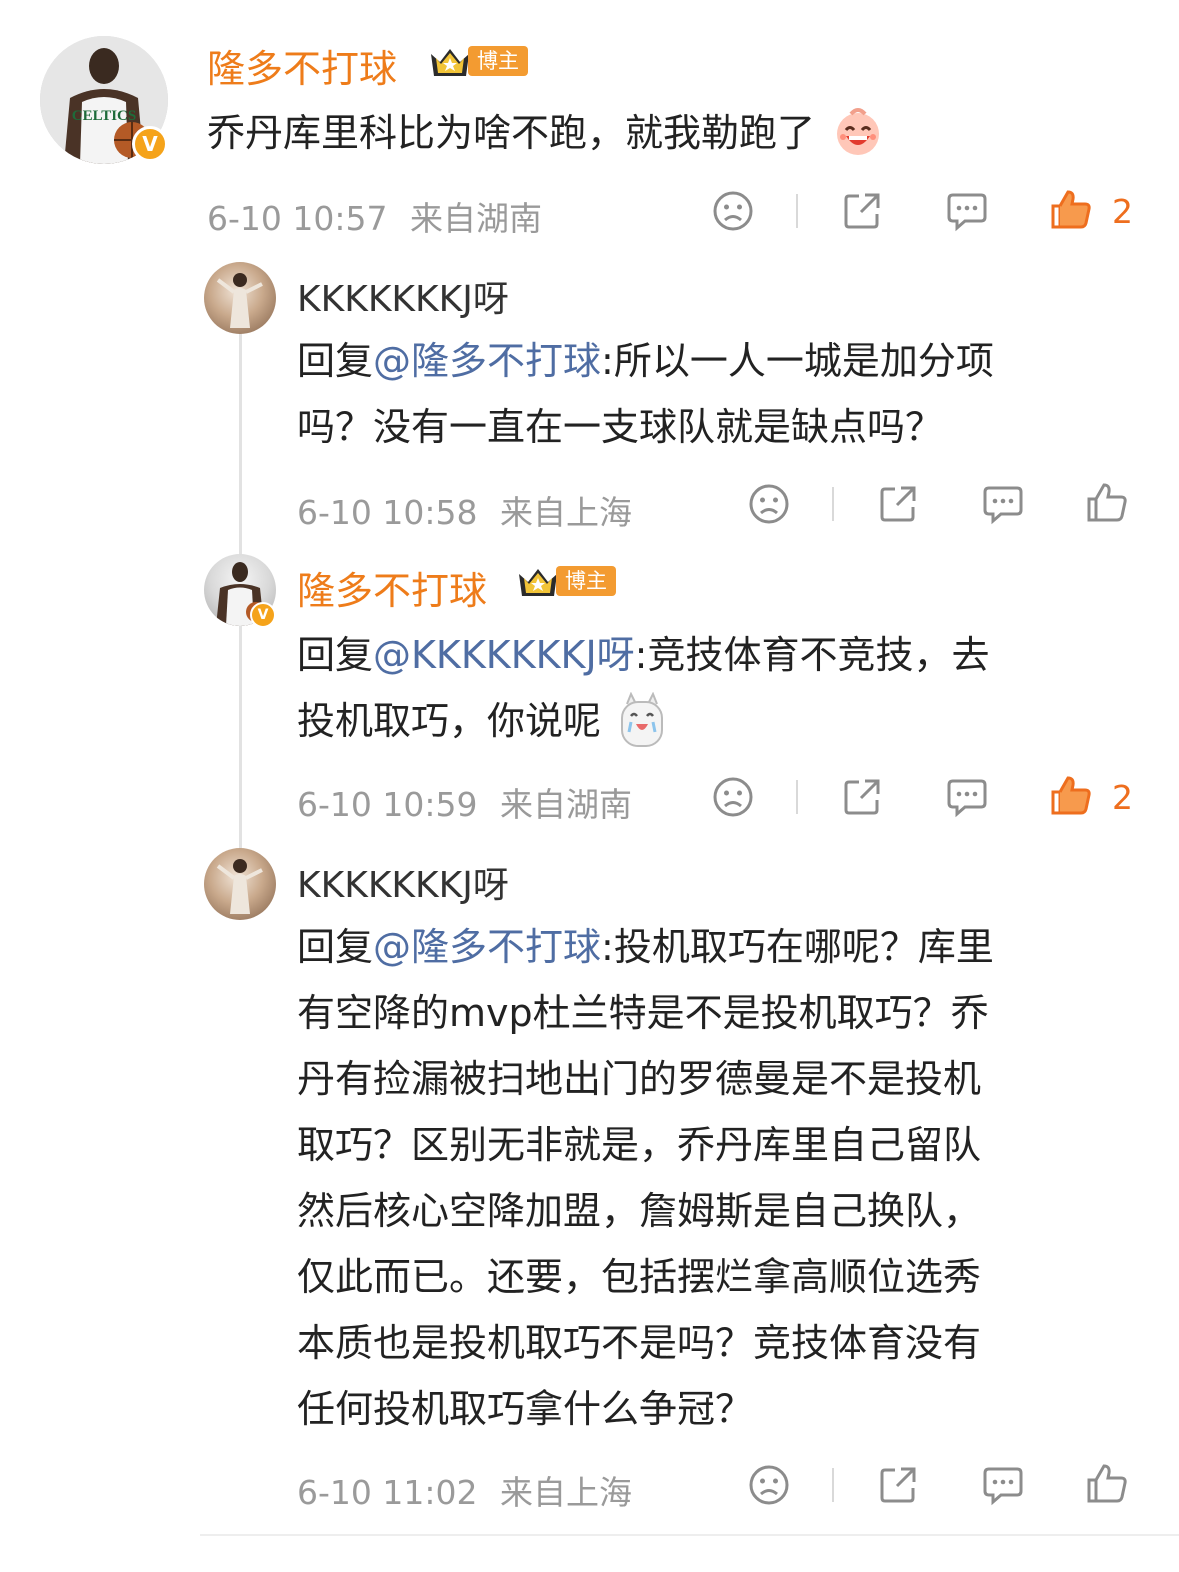 The image size is (1179, 1572). I want to click on section-divider, so click(689, 1535).